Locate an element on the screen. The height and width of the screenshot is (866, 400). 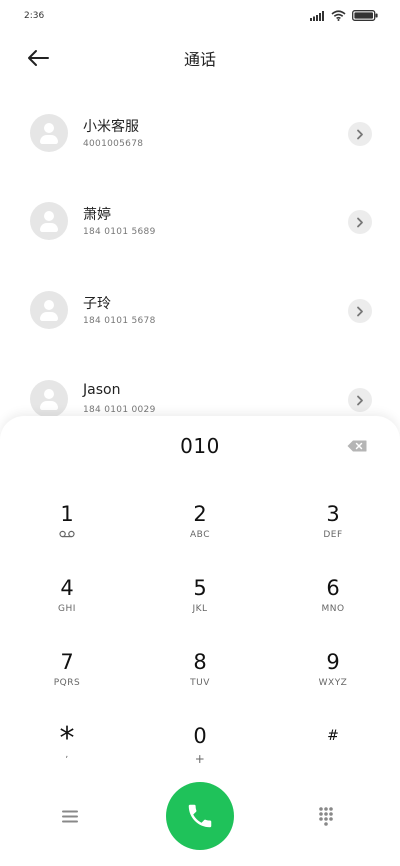
key-digit: 8 is located at coordinates (200, 662).